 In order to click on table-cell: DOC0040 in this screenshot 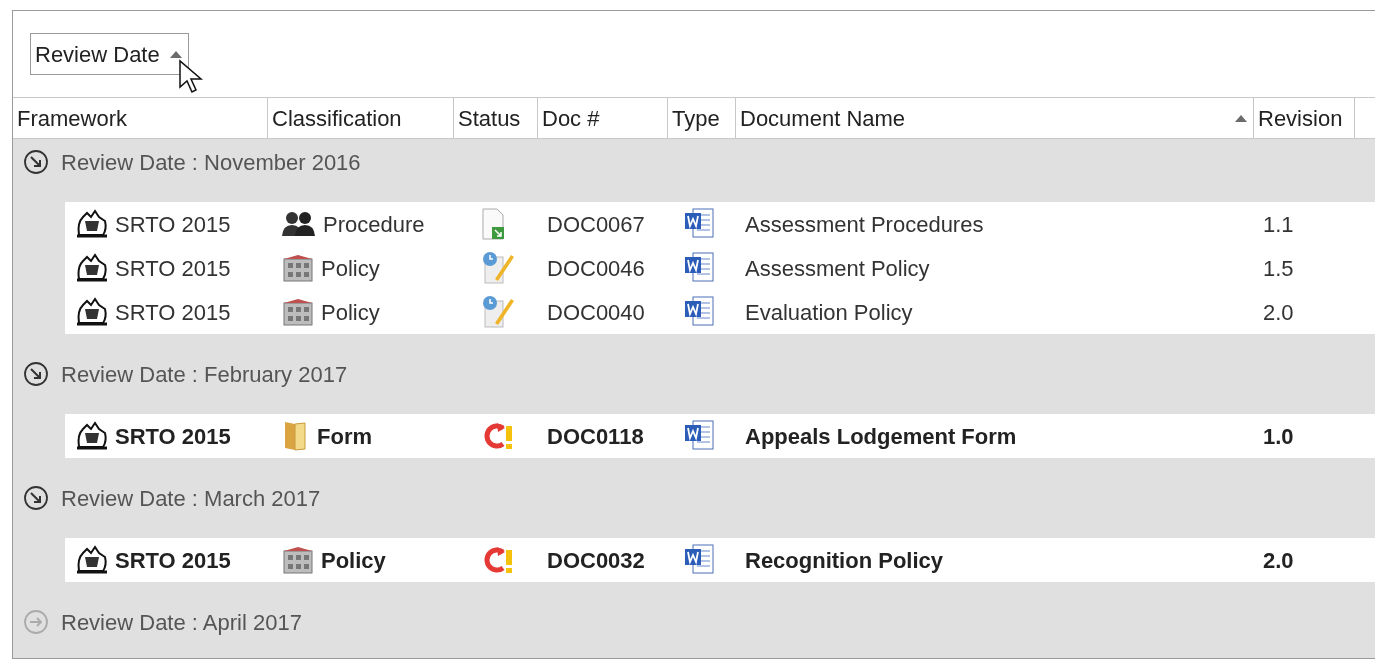, I will do `click(596, 312)`.